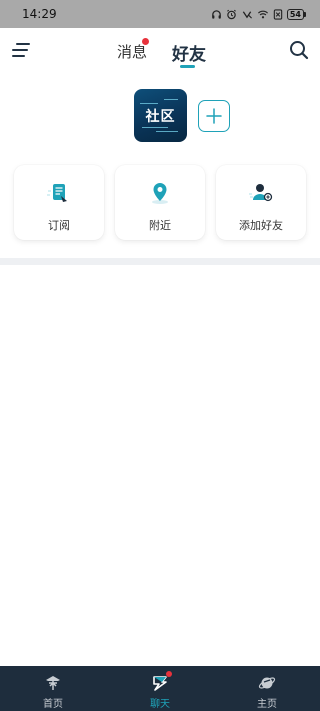  Describe the element at coordinates (53, 683) in the screenshot. I see `home-icon` at that location.